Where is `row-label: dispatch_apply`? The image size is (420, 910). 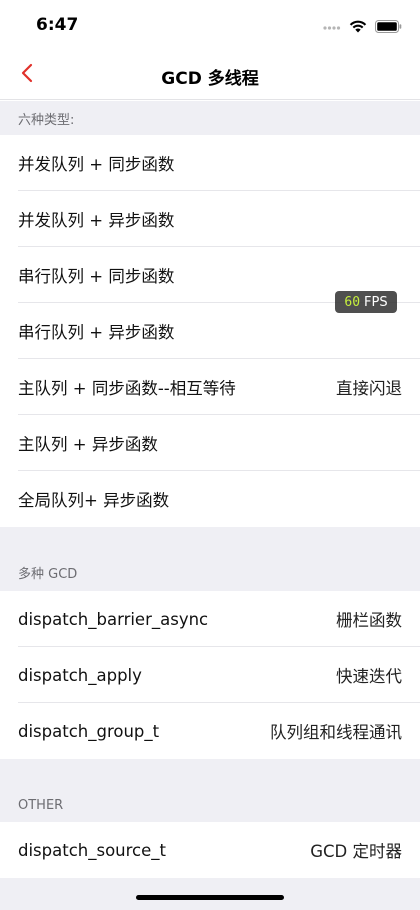 row-label: dispatch_apply is located at coordinates (80, 675).